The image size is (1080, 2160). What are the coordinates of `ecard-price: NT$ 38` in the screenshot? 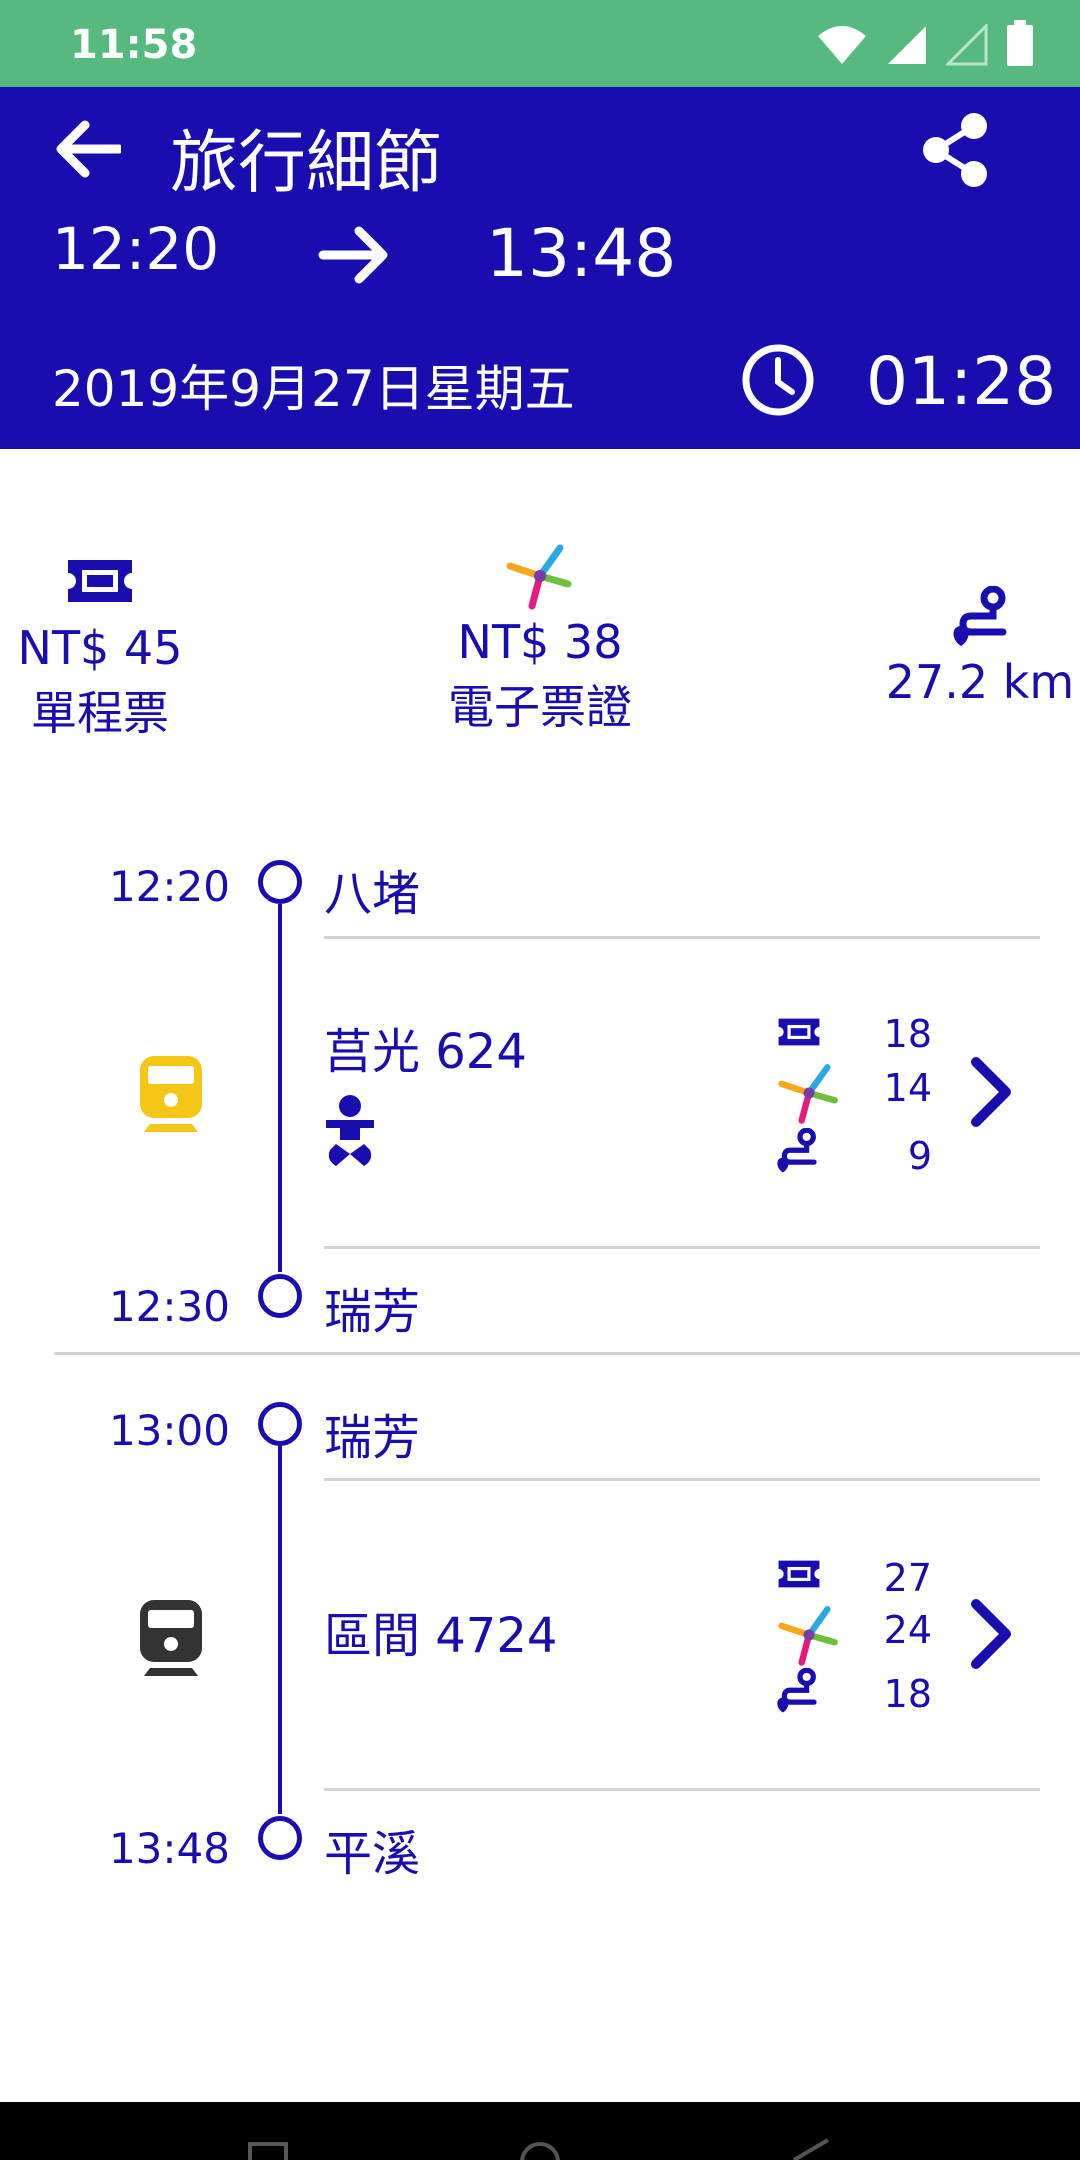 It's located at (540, 642).